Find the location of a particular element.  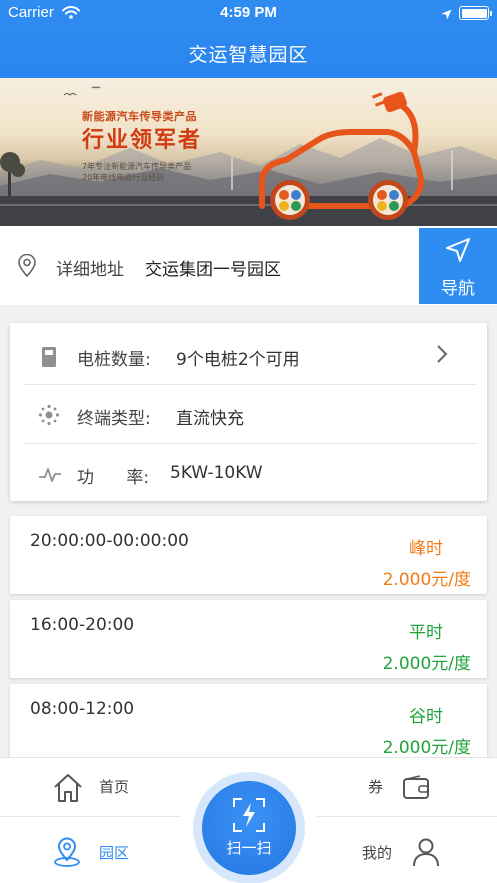

status-time: 4:59 PM is located at coordinates (248, 12).